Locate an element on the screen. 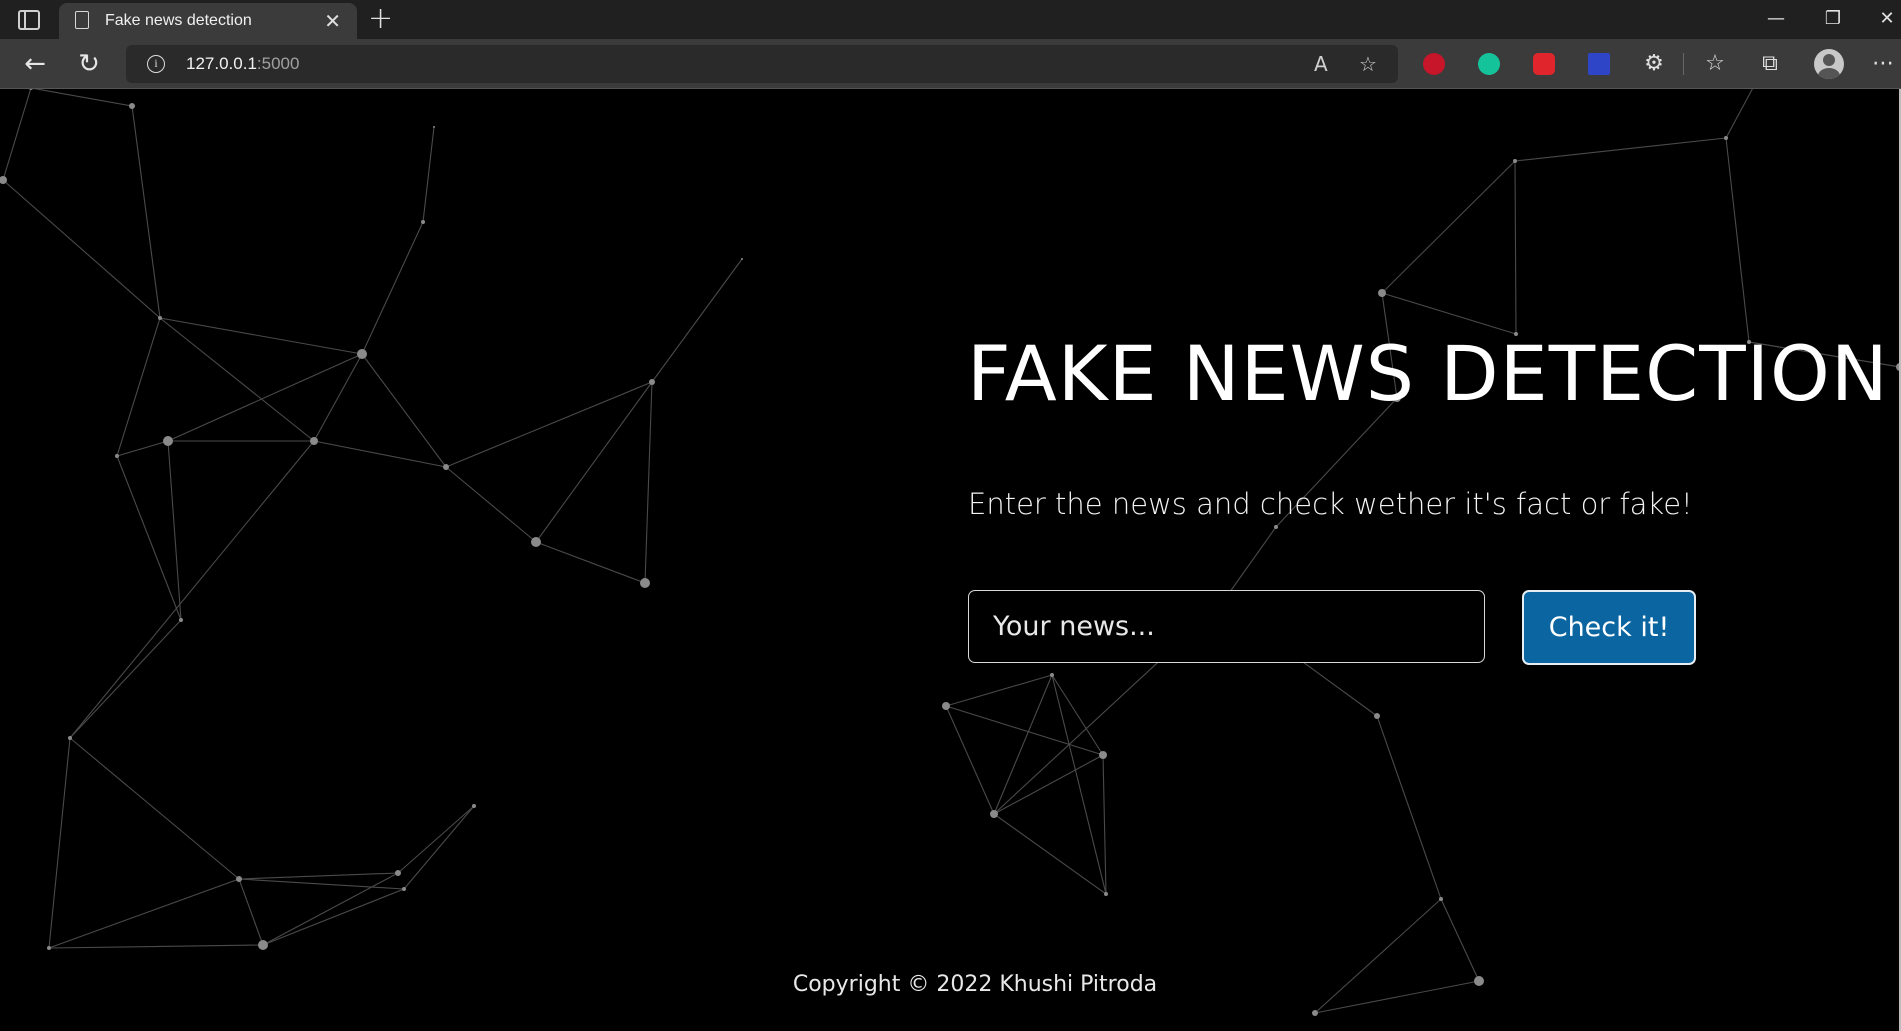 The width and height of the screenshot is (1901, 1031). tab-close-icon: ✕ is located at coordinates (332, 21).